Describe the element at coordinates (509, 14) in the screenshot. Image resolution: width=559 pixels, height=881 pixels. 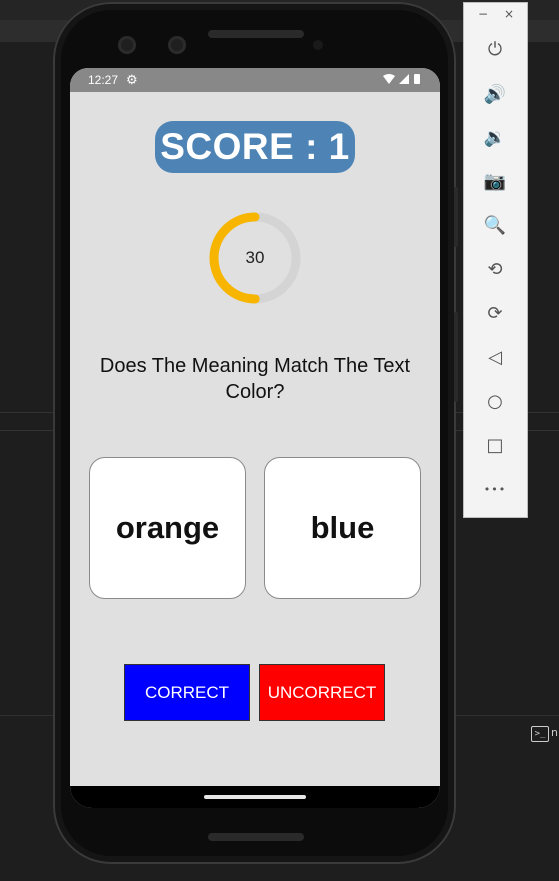
I see `close-icon: ×` at that location.